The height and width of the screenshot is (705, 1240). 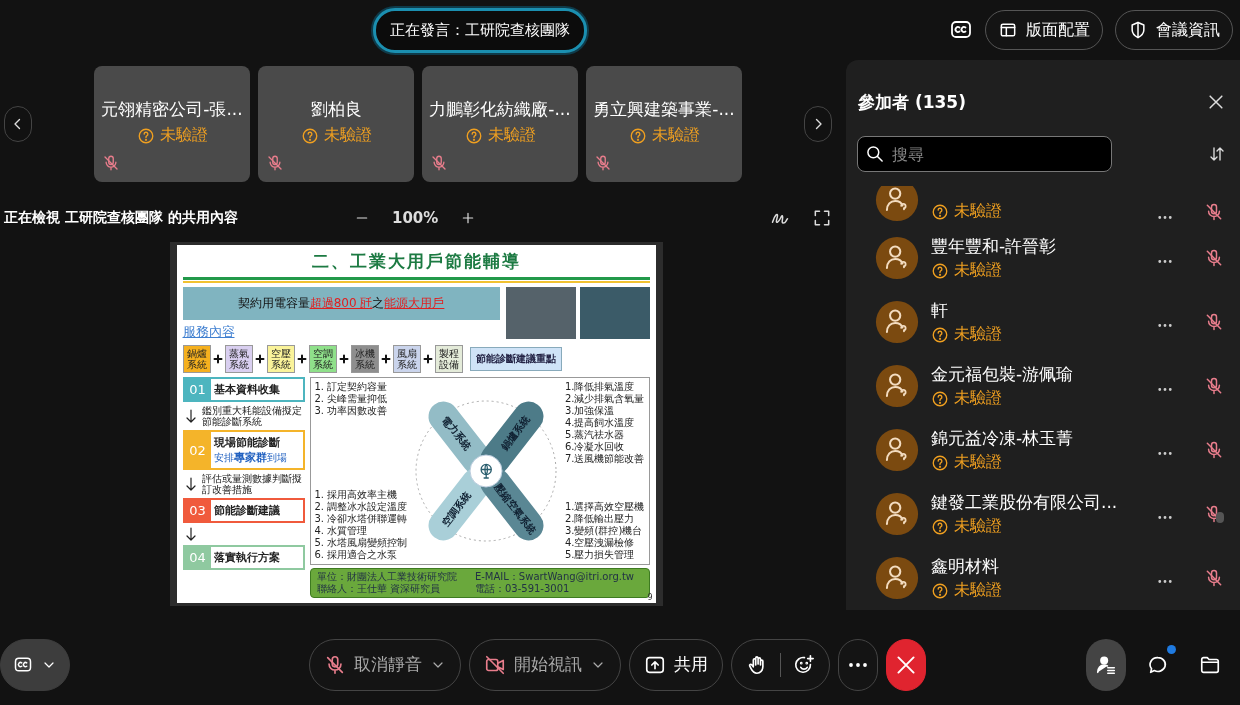 I want to click on list-item: 5.壓力損失管理, so click(x=600, y=555).